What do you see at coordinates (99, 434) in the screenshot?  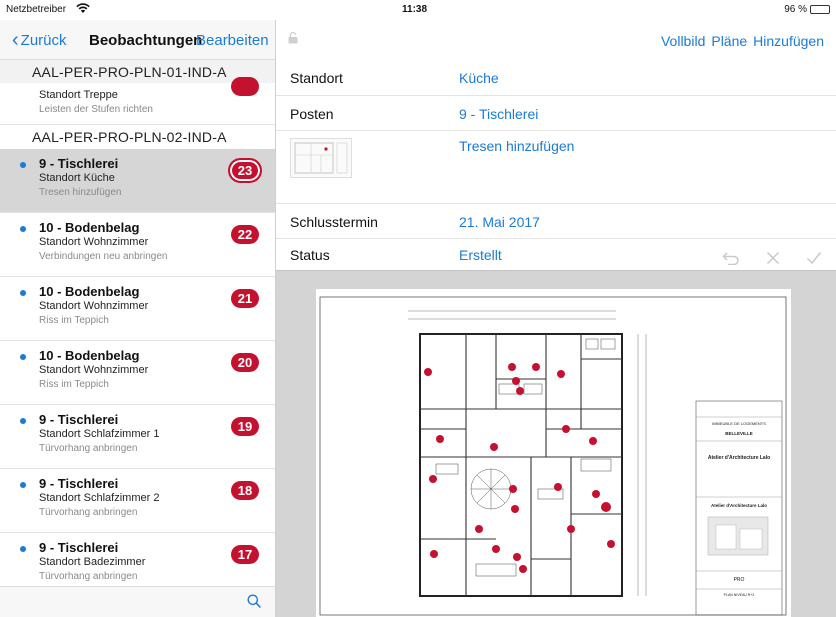 I see `item-location: Standort Schlafzimmer 1` at bounding box center [99, 434].